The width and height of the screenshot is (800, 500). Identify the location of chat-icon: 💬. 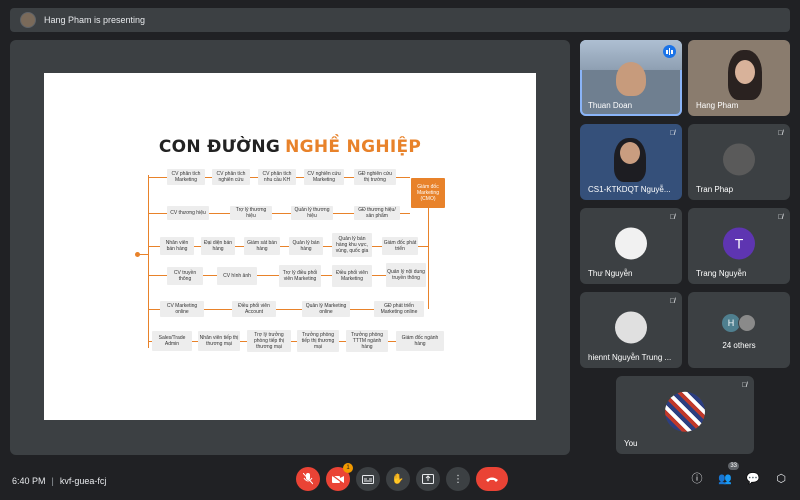
(753, 478).